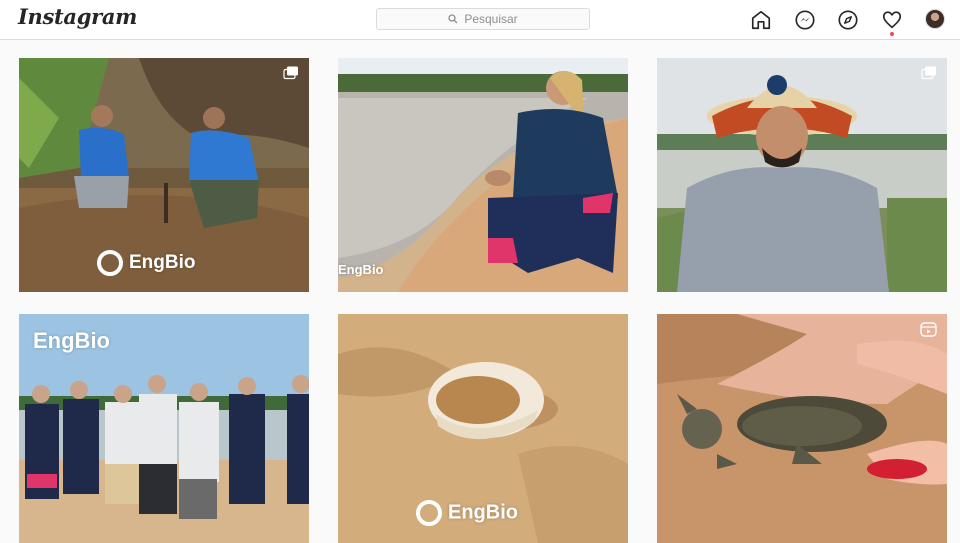 Image resolution: width=960 pixels, height=543 pixels. Describe the element at coordinates (848, 20) in the screenshot. I see `explore-icon` at that location.